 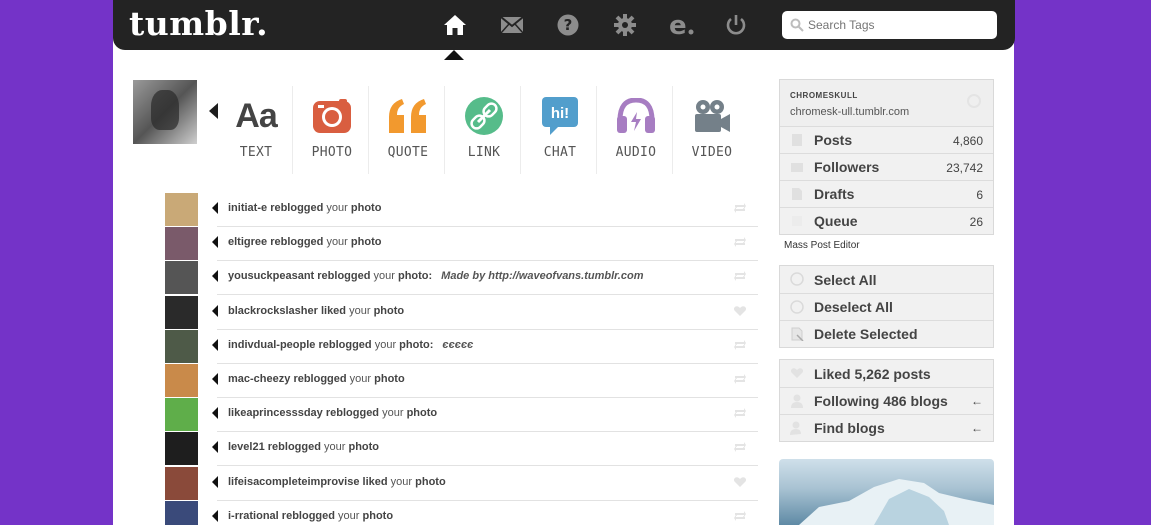 I want to click on post-type-video: VIDEO, so click(x=712, y=131).